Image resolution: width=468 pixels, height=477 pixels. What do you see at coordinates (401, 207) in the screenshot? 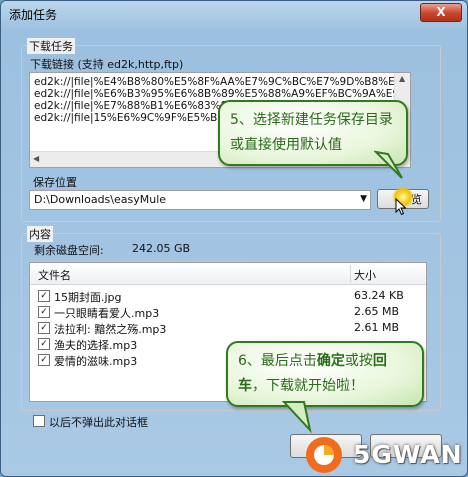
I see `mouse-cursor-icon` at bounding box center [401, 207].